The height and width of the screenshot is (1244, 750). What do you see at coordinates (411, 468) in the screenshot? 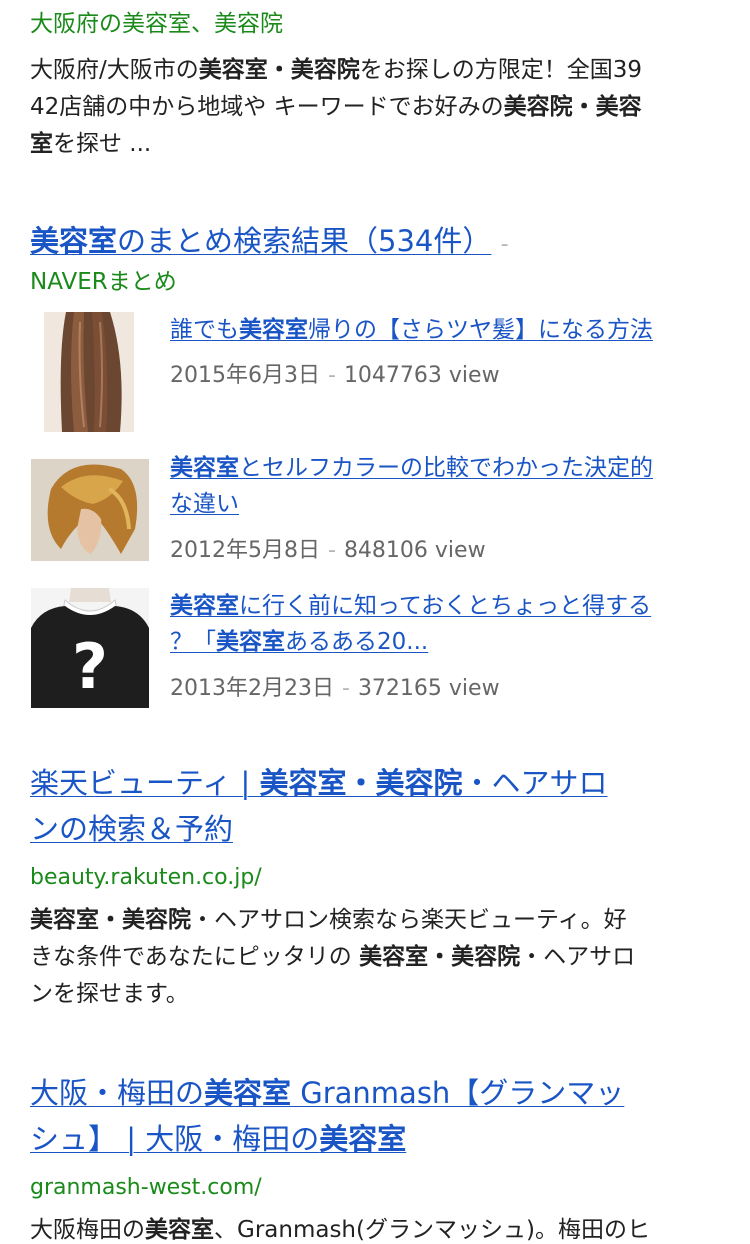
I see `result2-item2-title-line1: 美容室とセルフカラーの比較でわかった決定的` at bounding box center [411, 468].